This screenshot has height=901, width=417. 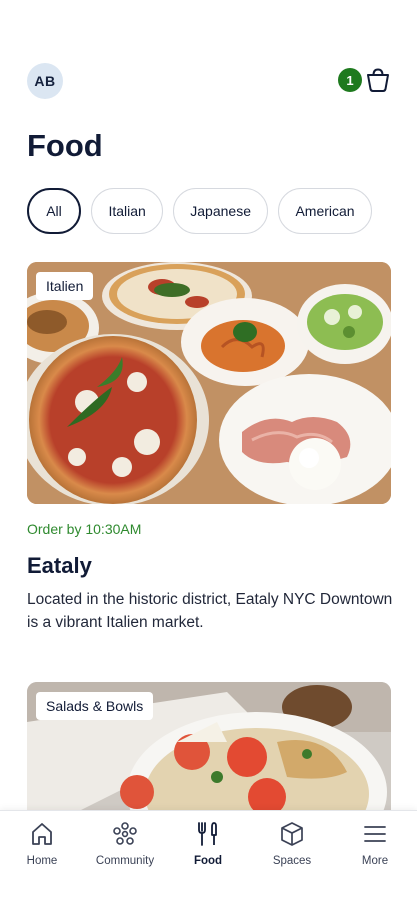 I want to click on nav-more: More, so click(x=375, y=851).